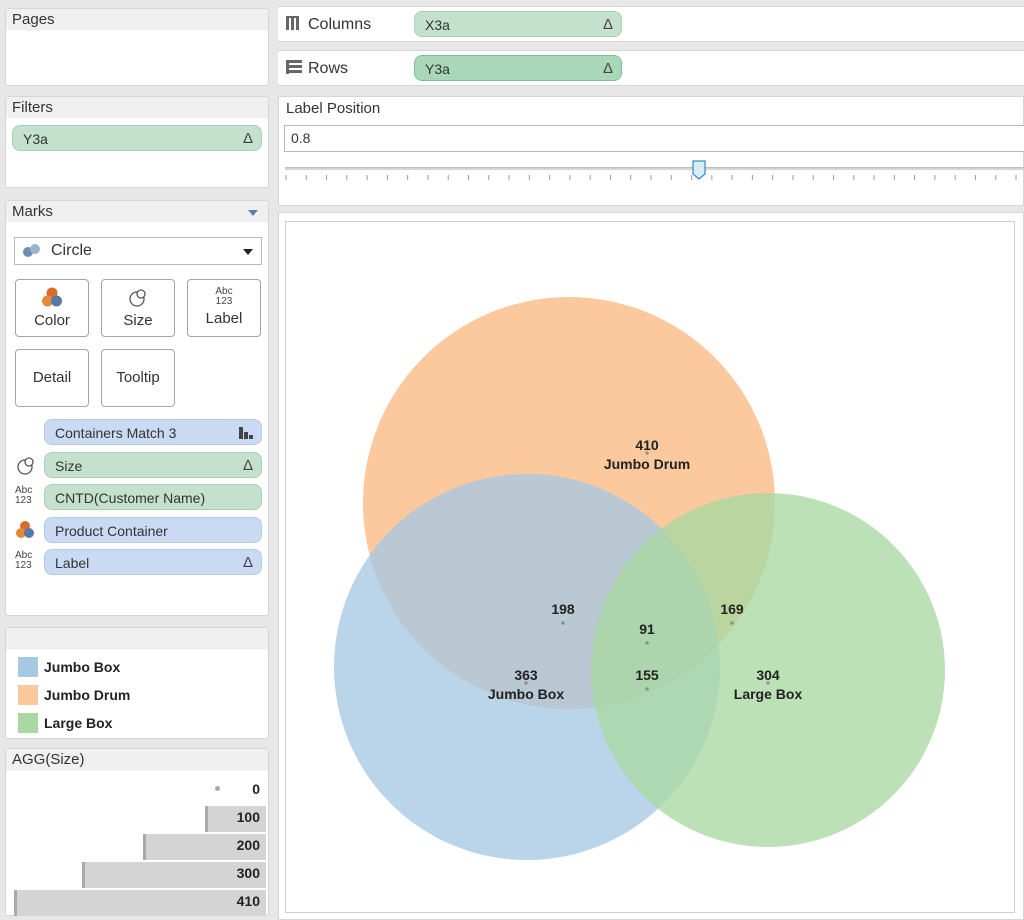  Describe the element at coordinates (518, 24) in the screenshot. I see `columns-pill-x3a: X3a Δ` at that location.